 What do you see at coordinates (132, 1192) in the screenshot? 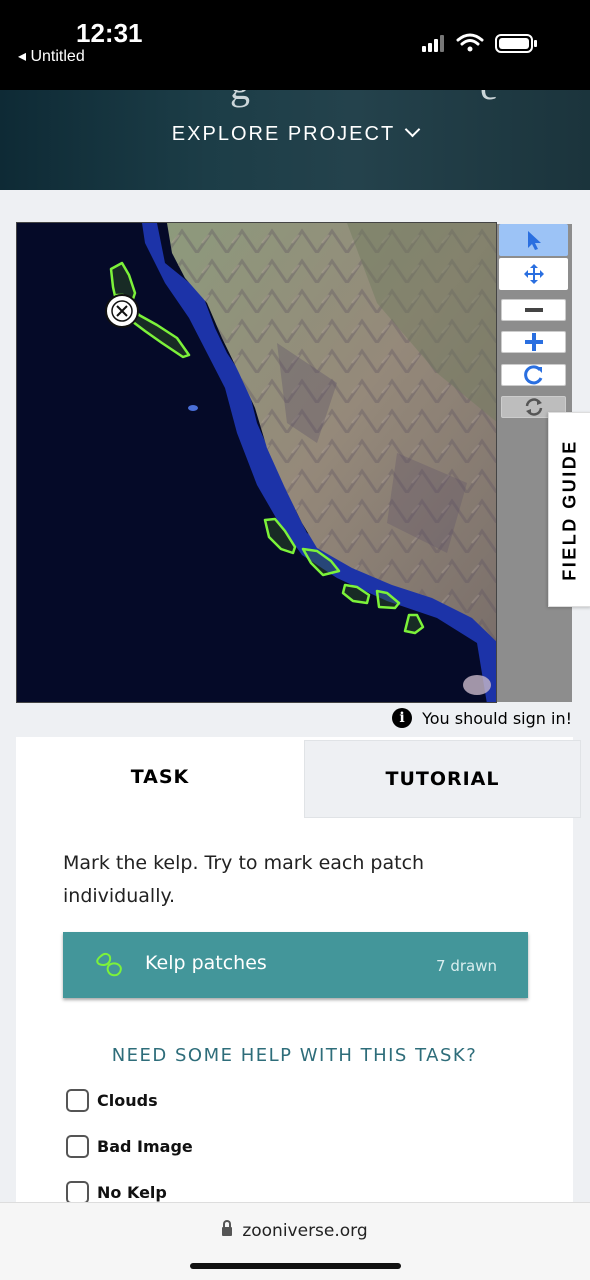
I see `checkbox-label: No Kelp` at bounding box center [132, 1192].